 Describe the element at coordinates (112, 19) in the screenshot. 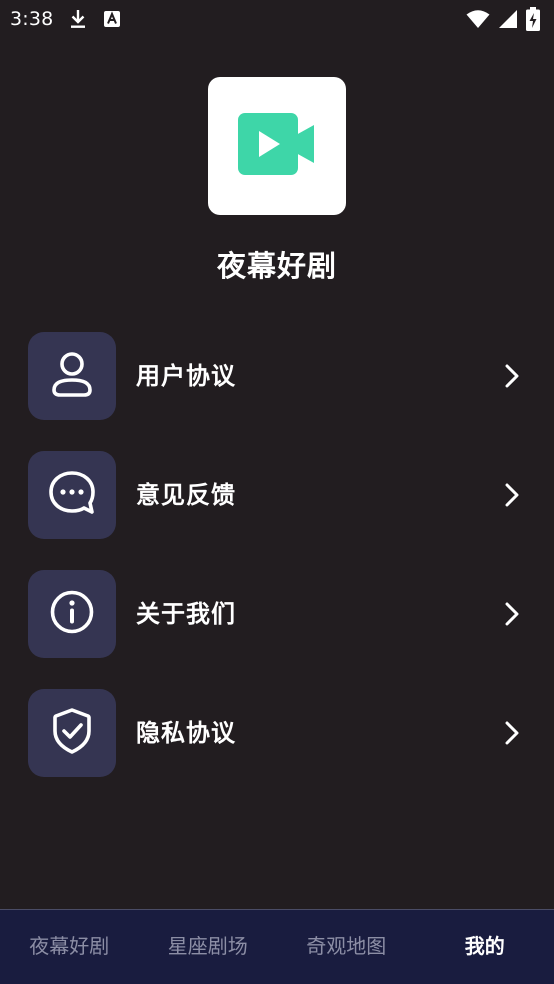

I see `font-a-icon` at that location.